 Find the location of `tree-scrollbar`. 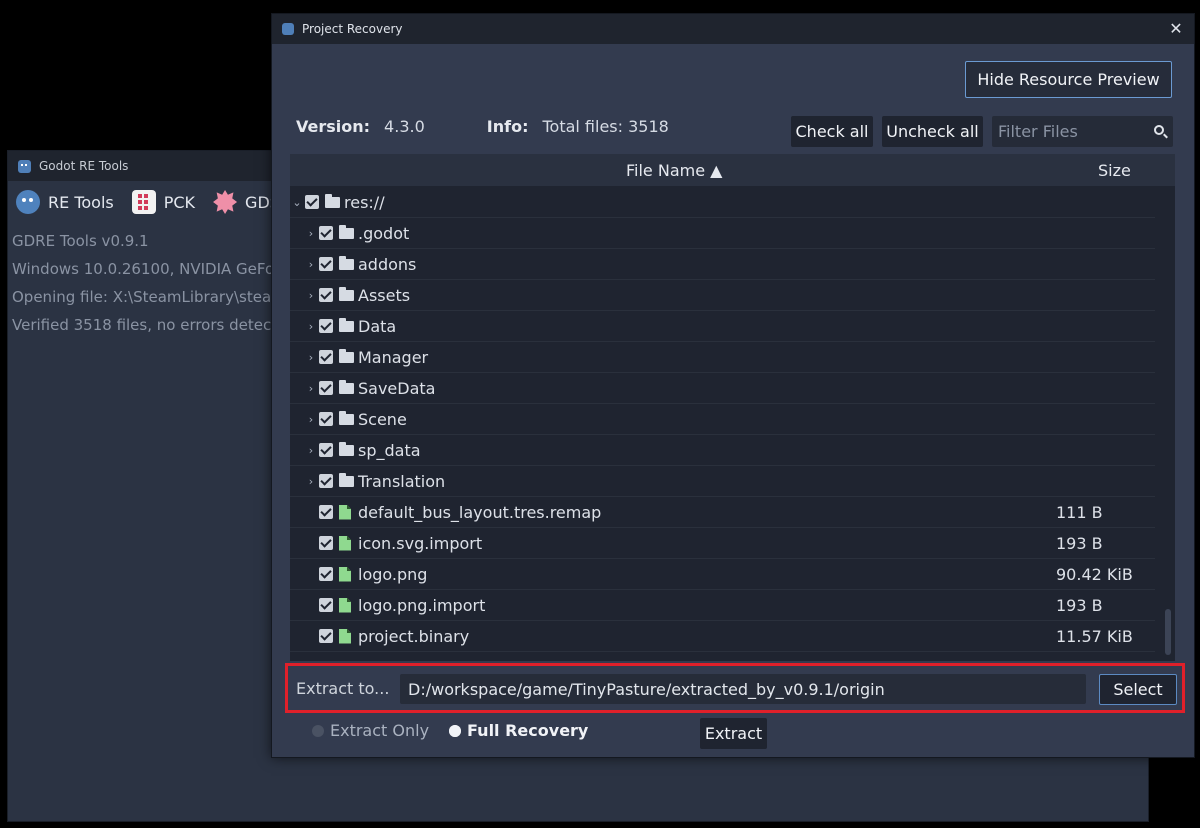

tree-scrollbar is located at coordinates (1168, 632).